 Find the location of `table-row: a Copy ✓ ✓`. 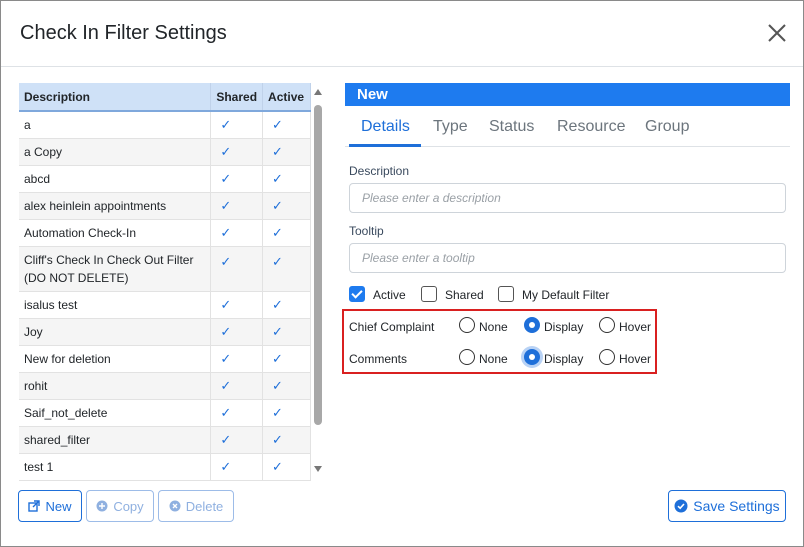

table-row: a Copy ✓ ✓ is located at coordinates (165, 152).